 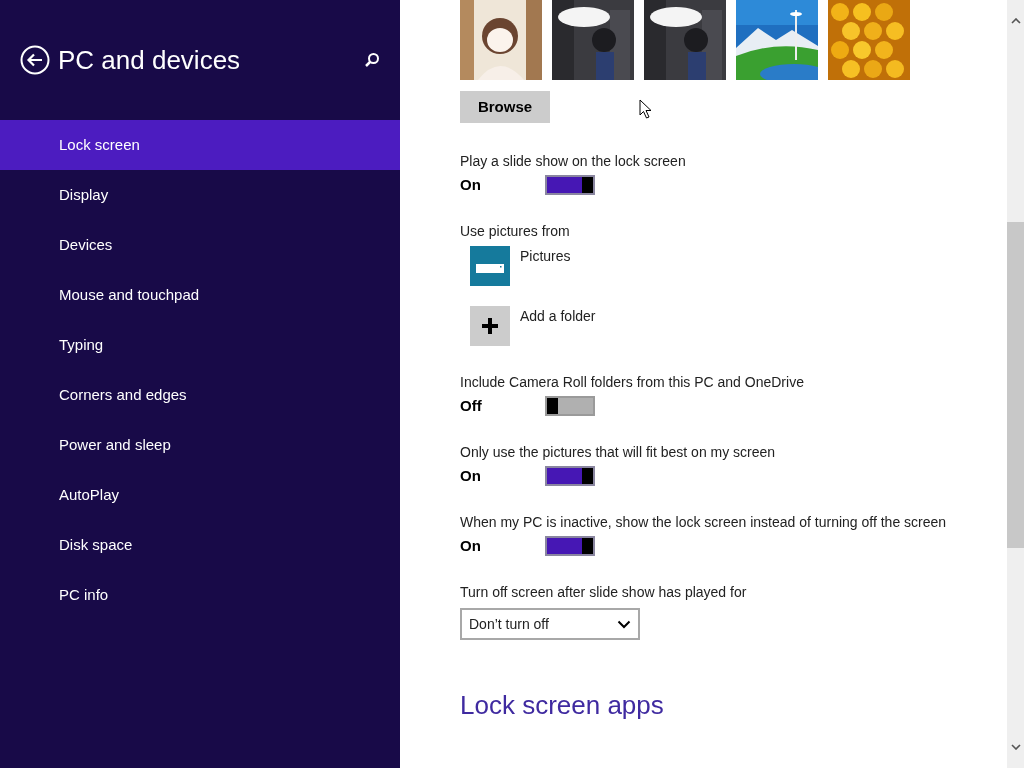 What do you see at coordinates (471, 405) in the screenshot?
I see `toggle-state: Off` at bounding box center [471, 405].